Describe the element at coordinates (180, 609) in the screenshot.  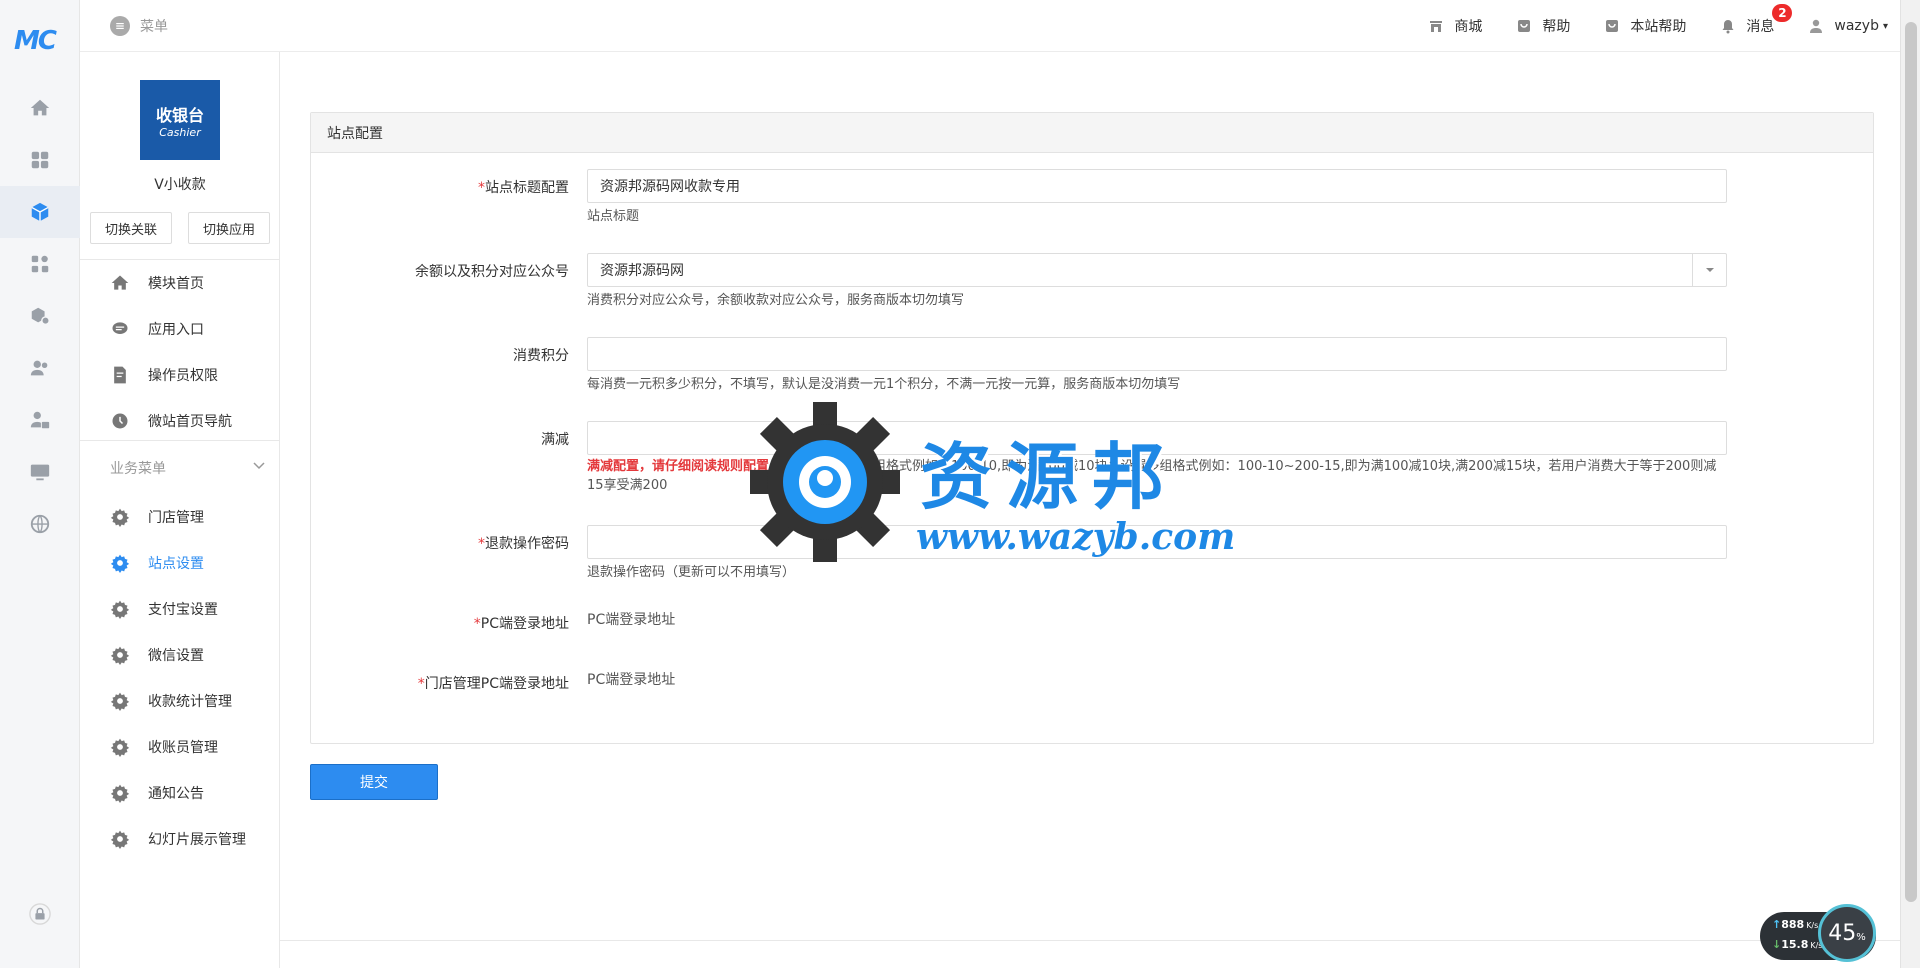
I see `sidebar-item-alipay-settings: 支付宝设置` at that location.